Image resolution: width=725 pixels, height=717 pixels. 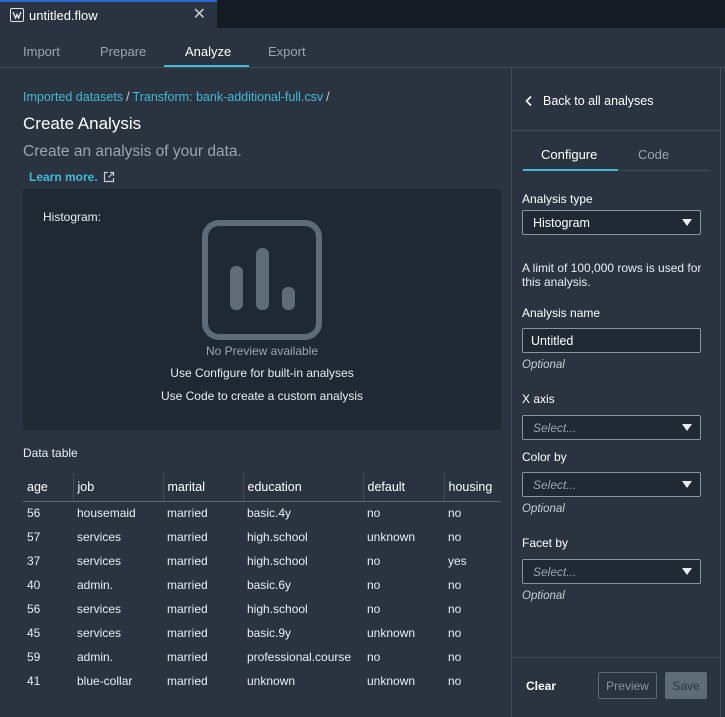 I want to click on table-cell: 59, so click(x=34, y=657).